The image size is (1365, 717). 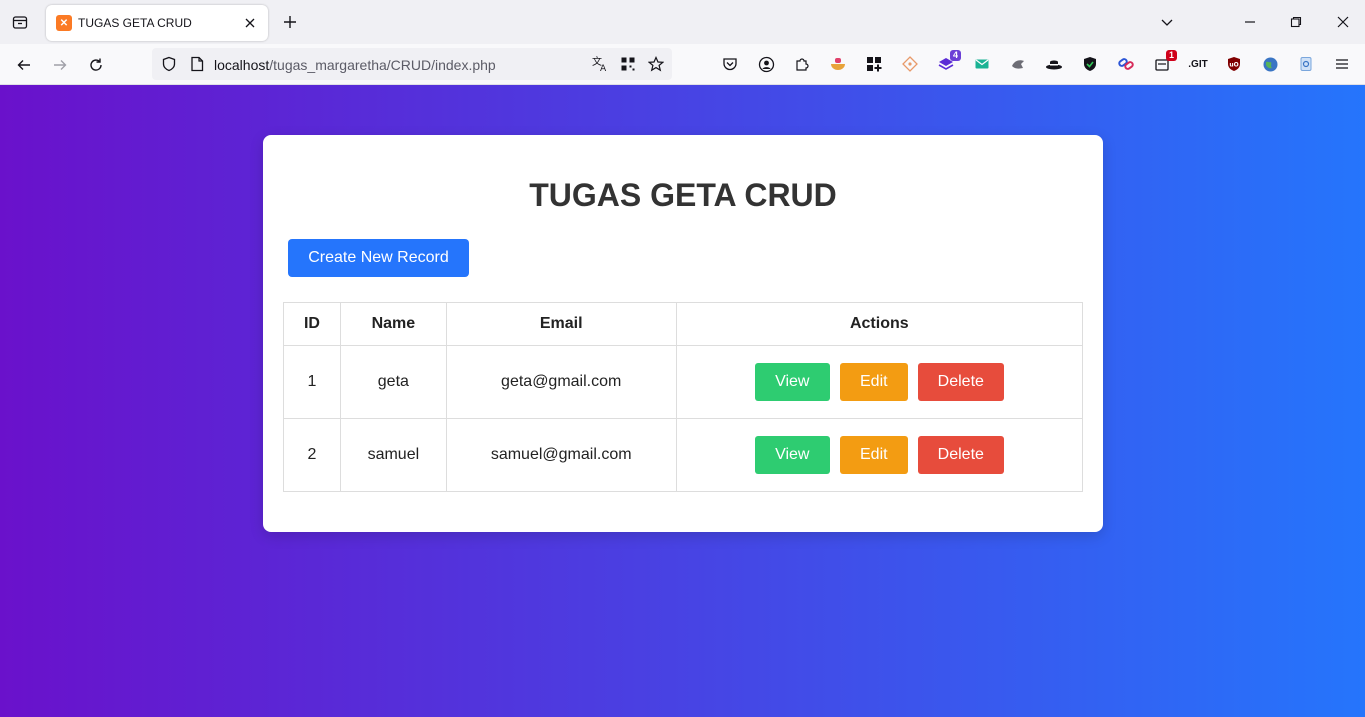 What do you see at coordinates (955, 55) in the screenshot?
I see `layers-extension-badge: 4` at bounding box center [955, 55].